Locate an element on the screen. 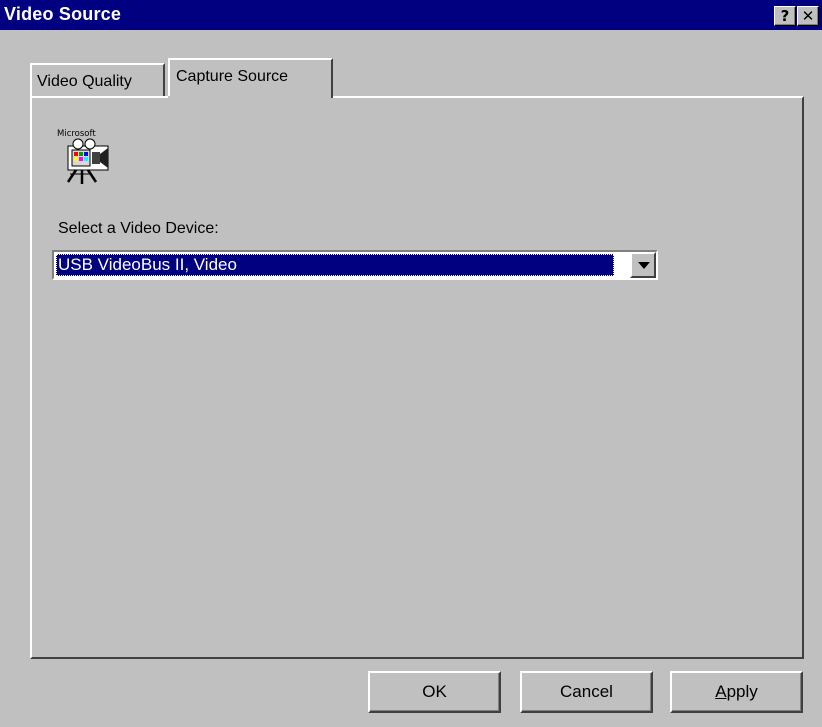 This screenshot has width=822, height=727. tab-capture-source: Capture Source is located at coordinates (250, 80).